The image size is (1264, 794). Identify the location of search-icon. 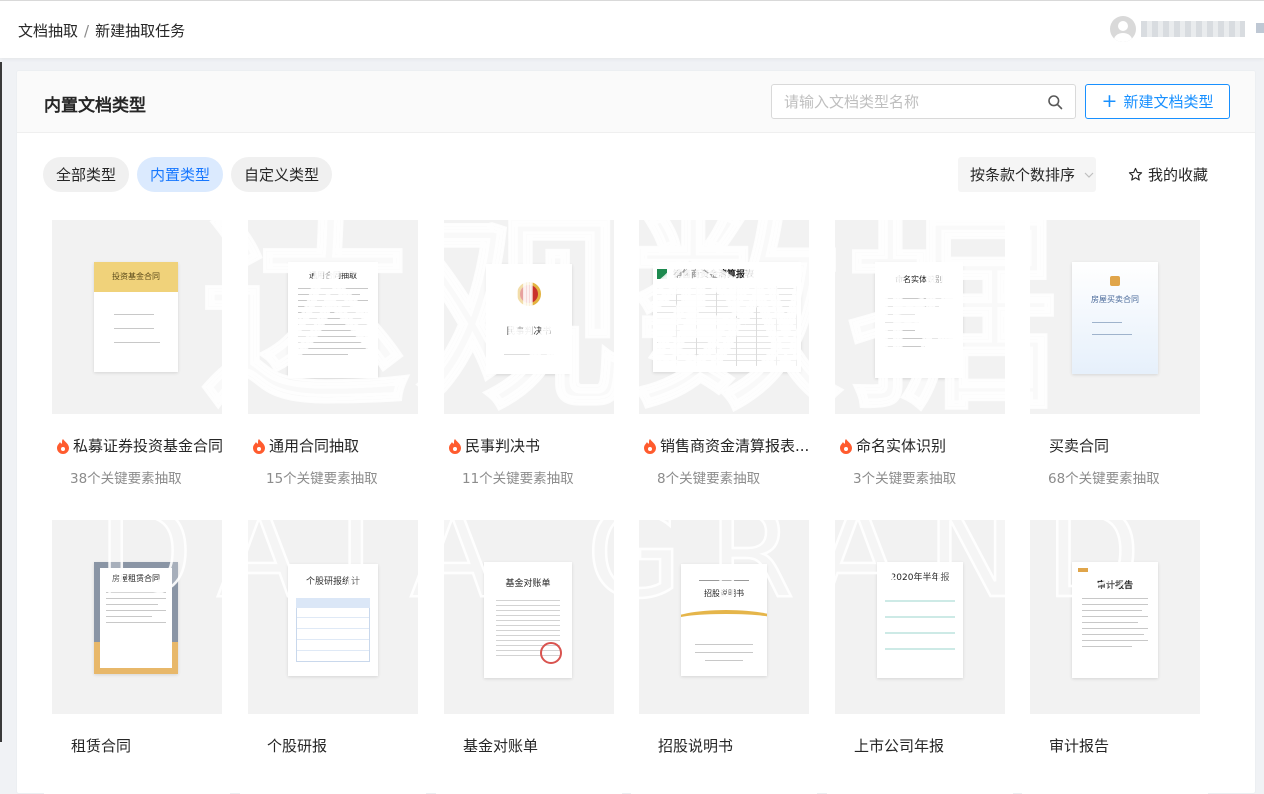
(1055, 102).